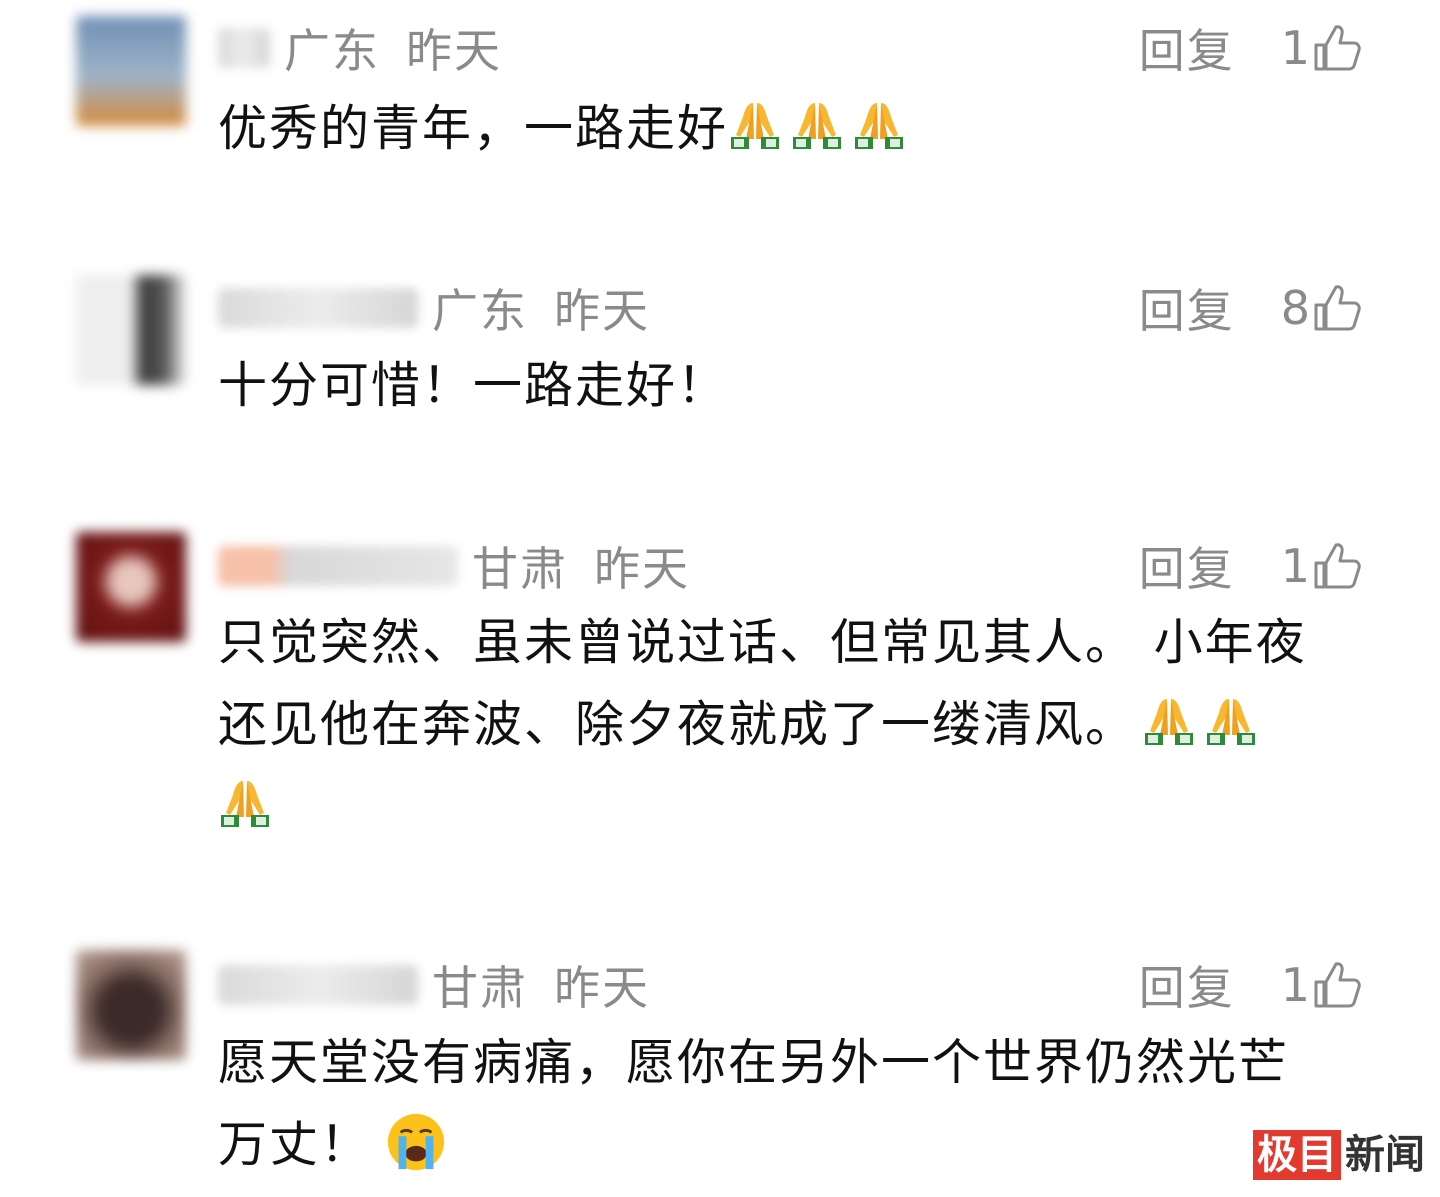 The image size is (1440, 1197). I want to click on comment-text: 十分可惜！一路走好！, so click(793, 386).